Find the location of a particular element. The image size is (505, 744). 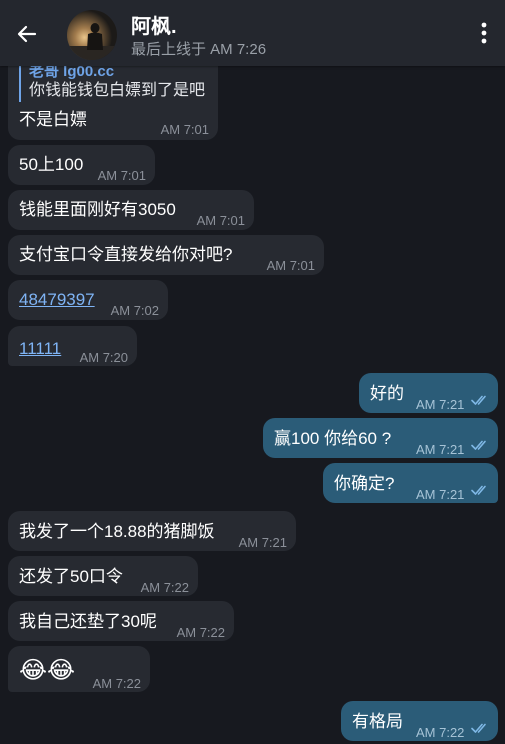

arrow-left-icon is located at coordinates (27, 34).